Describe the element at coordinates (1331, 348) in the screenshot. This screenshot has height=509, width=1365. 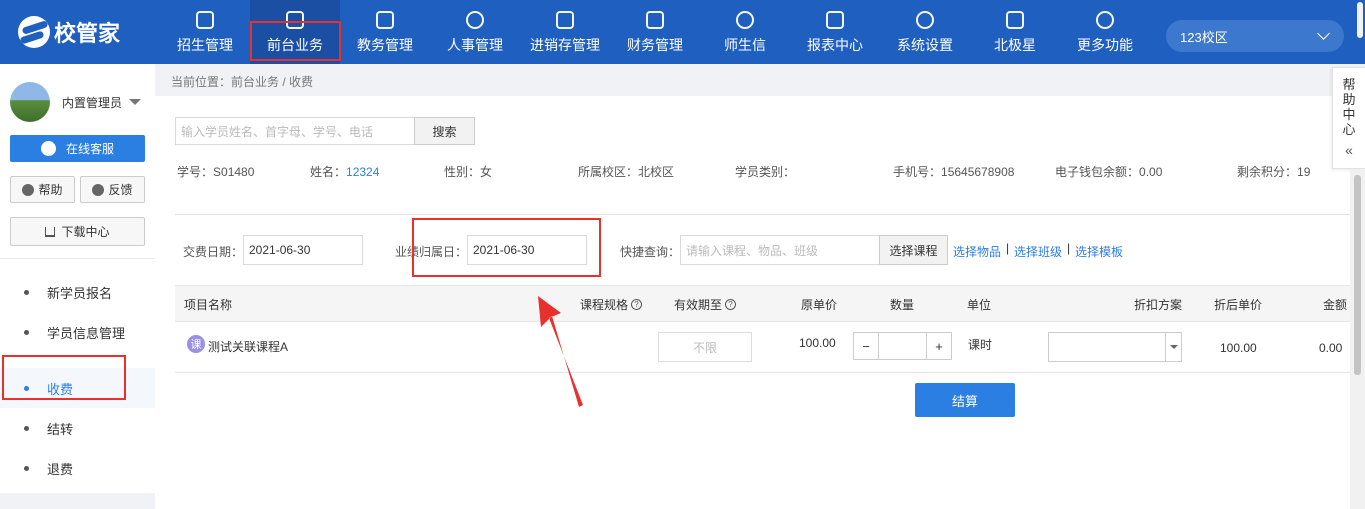
I see `amount: 0.00` at that location.